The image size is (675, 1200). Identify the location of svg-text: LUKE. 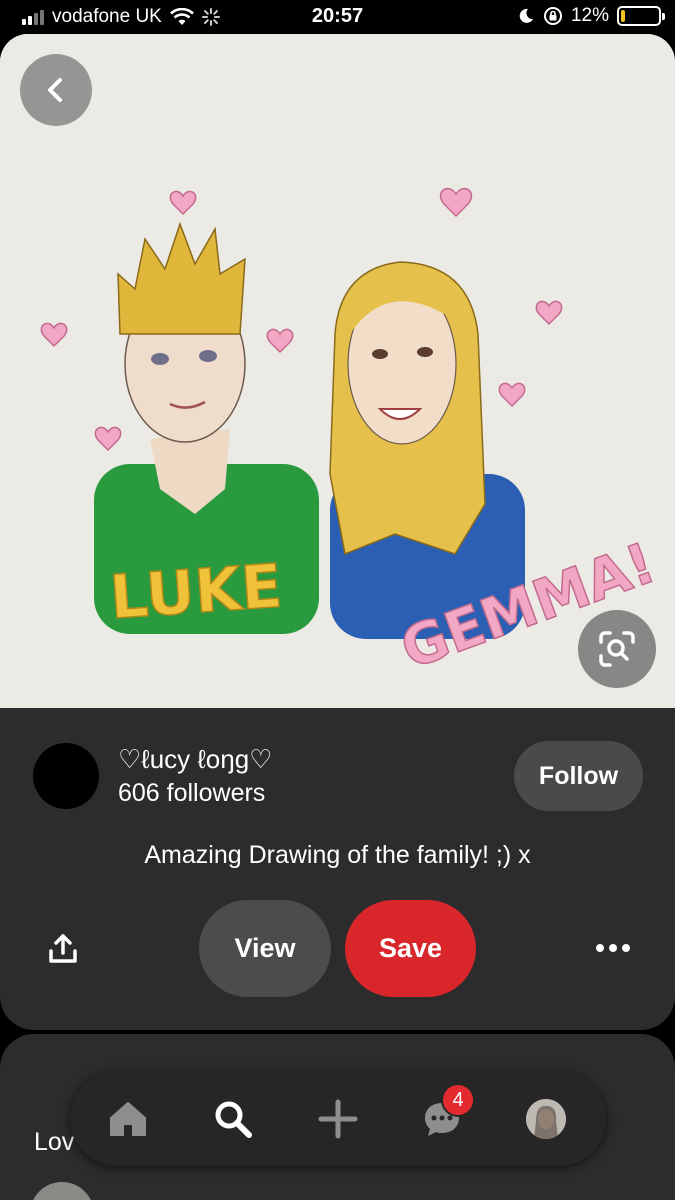
(196, 592).